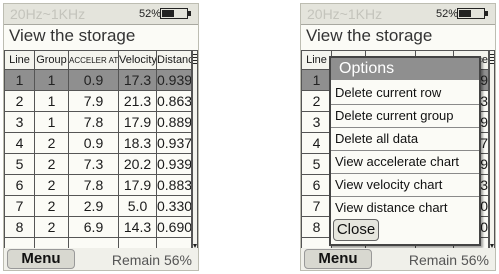 This screenshot has width=499, height=274. What do you see at coordinates (137, 227) in the screenshot?
I see `cell-velocity: 14.3` at bounding box center [137, 227].